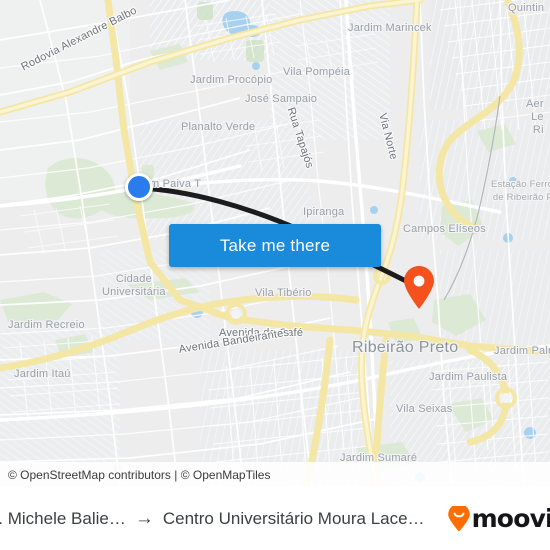  I want to click on map-pin-icon, so click(419, 287).